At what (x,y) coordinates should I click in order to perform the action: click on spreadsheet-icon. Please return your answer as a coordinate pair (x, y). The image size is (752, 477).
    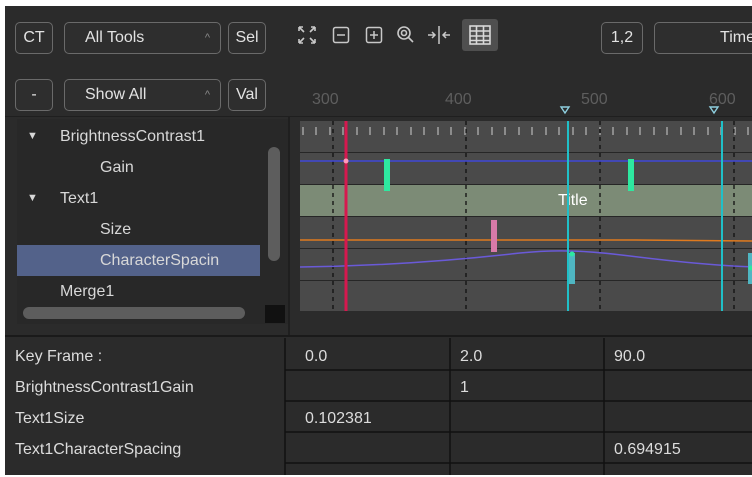
    Looking at the image, I should click on (480, 35).